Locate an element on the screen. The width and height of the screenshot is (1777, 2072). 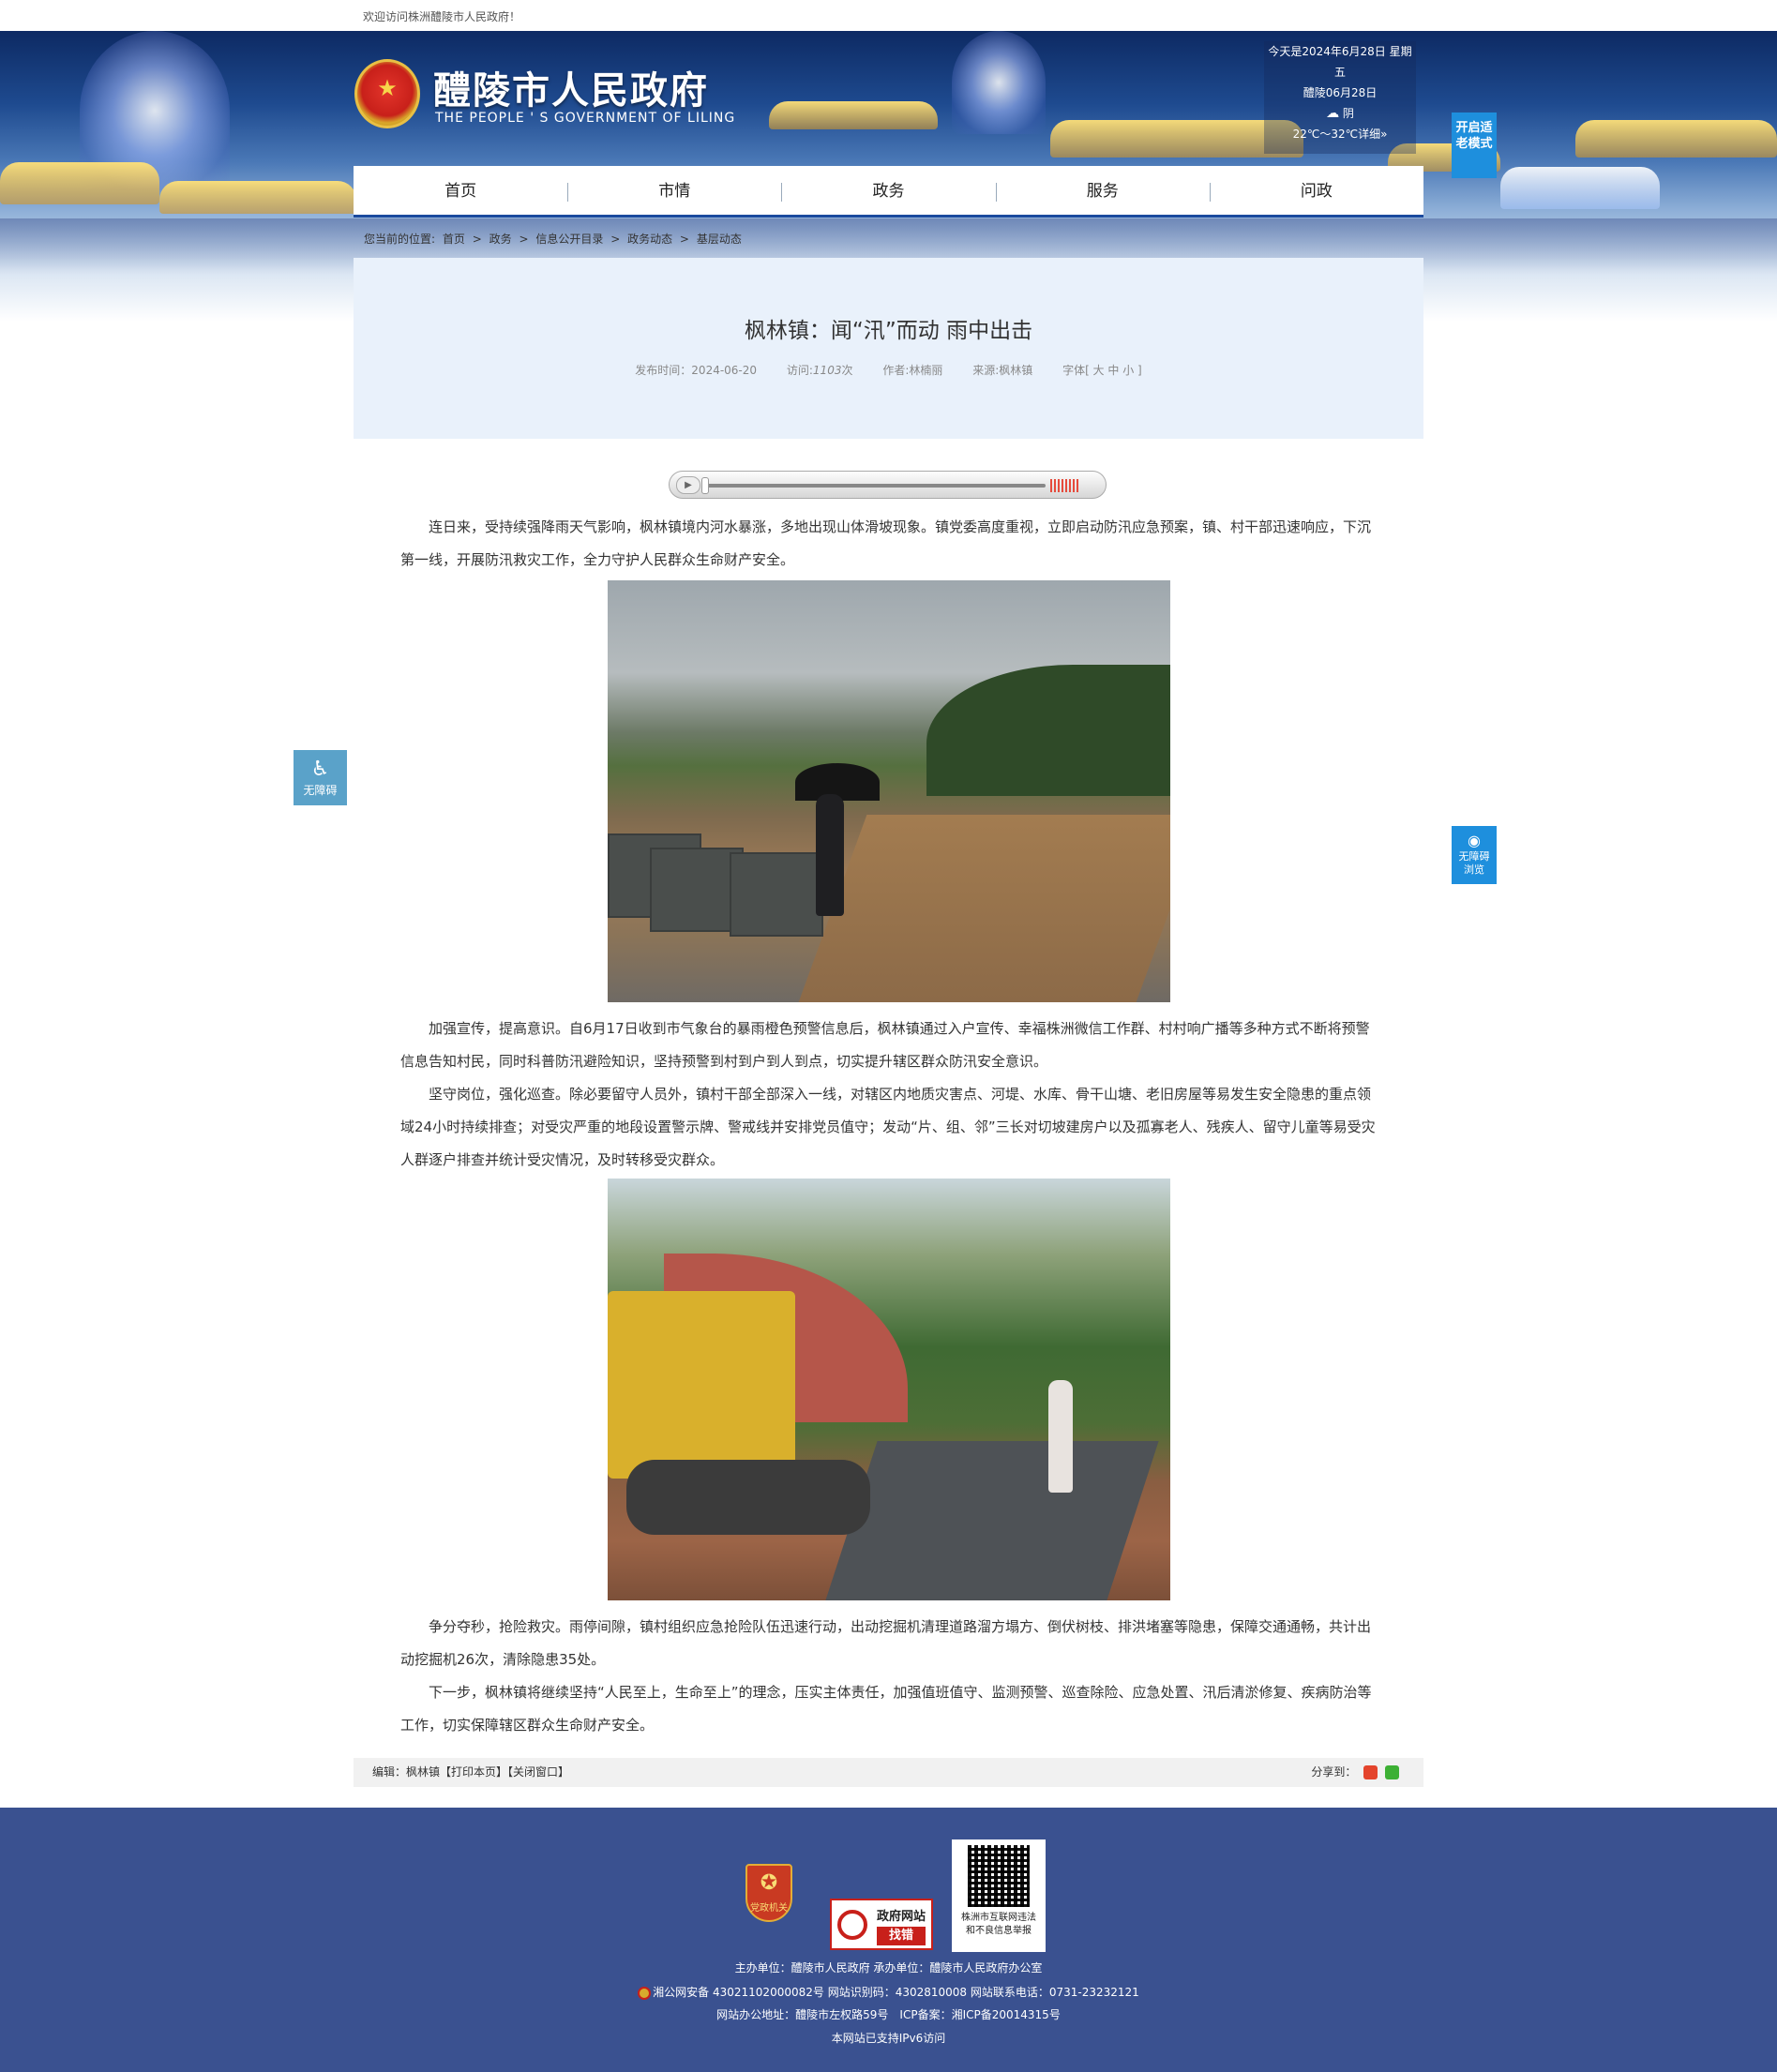
weather-date: 今天是2024年6月28日 星期五 is located at coordinates (1340, 62).